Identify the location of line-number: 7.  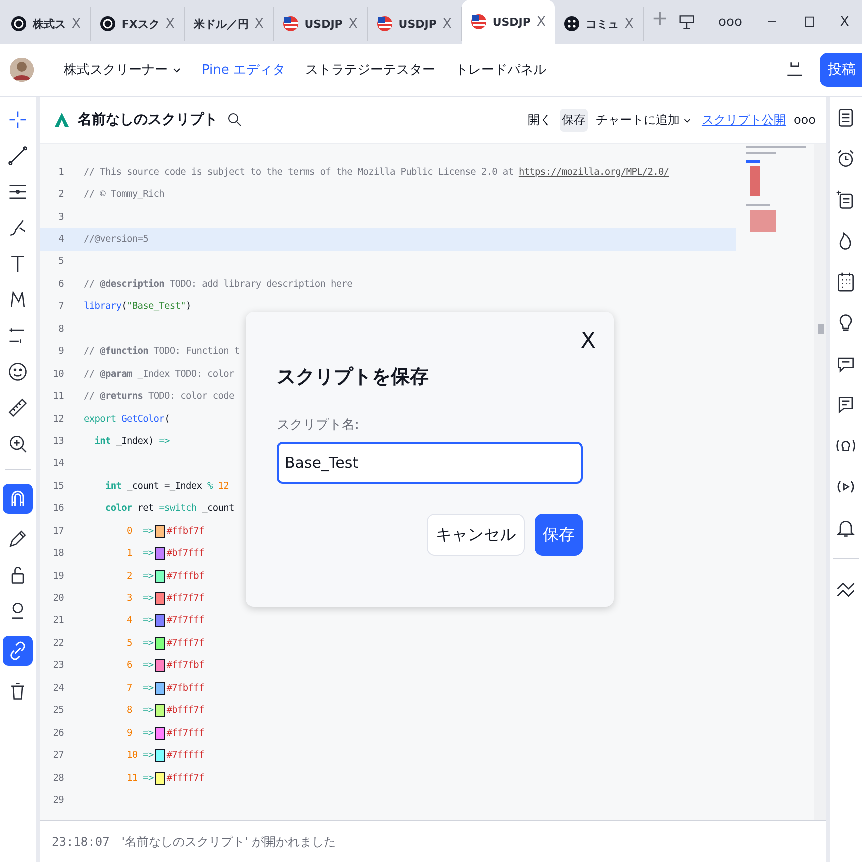
(61, 306).